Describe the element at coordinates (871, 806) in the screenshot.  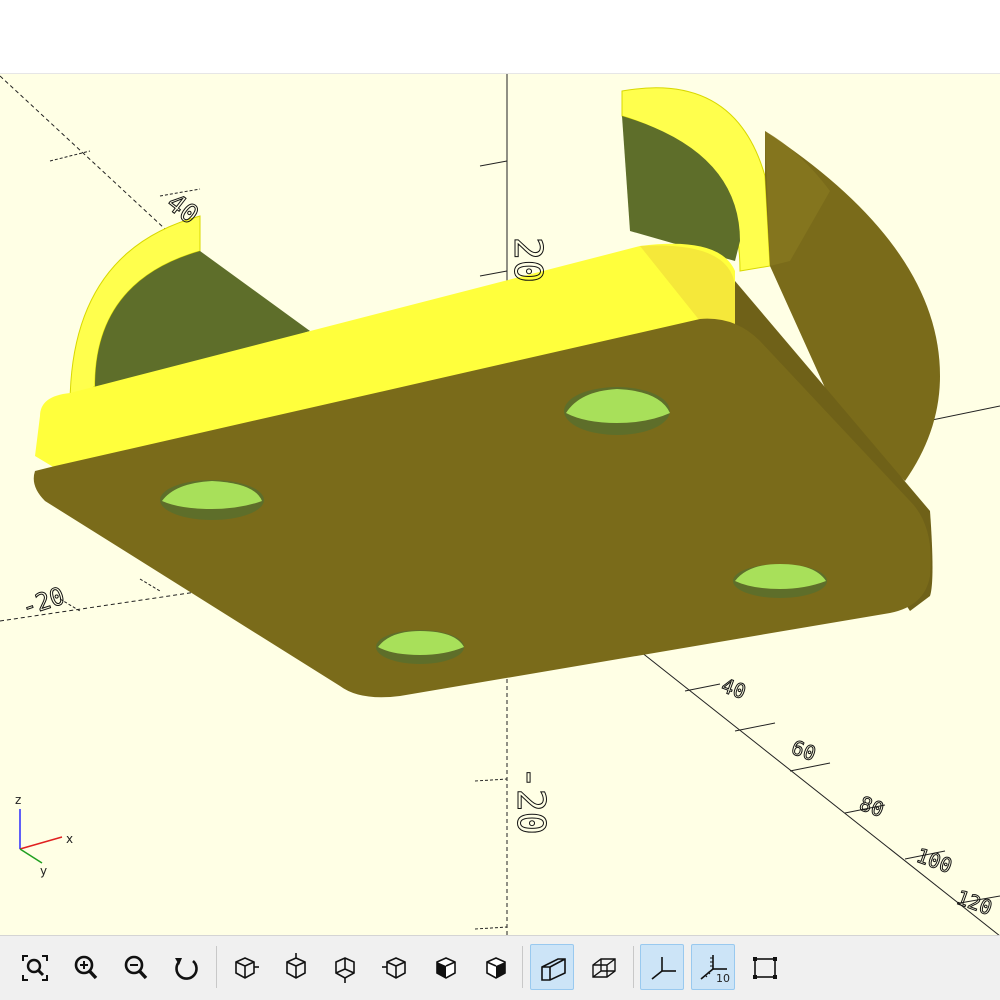
I see `x-tick-label-3: 80` at that location.